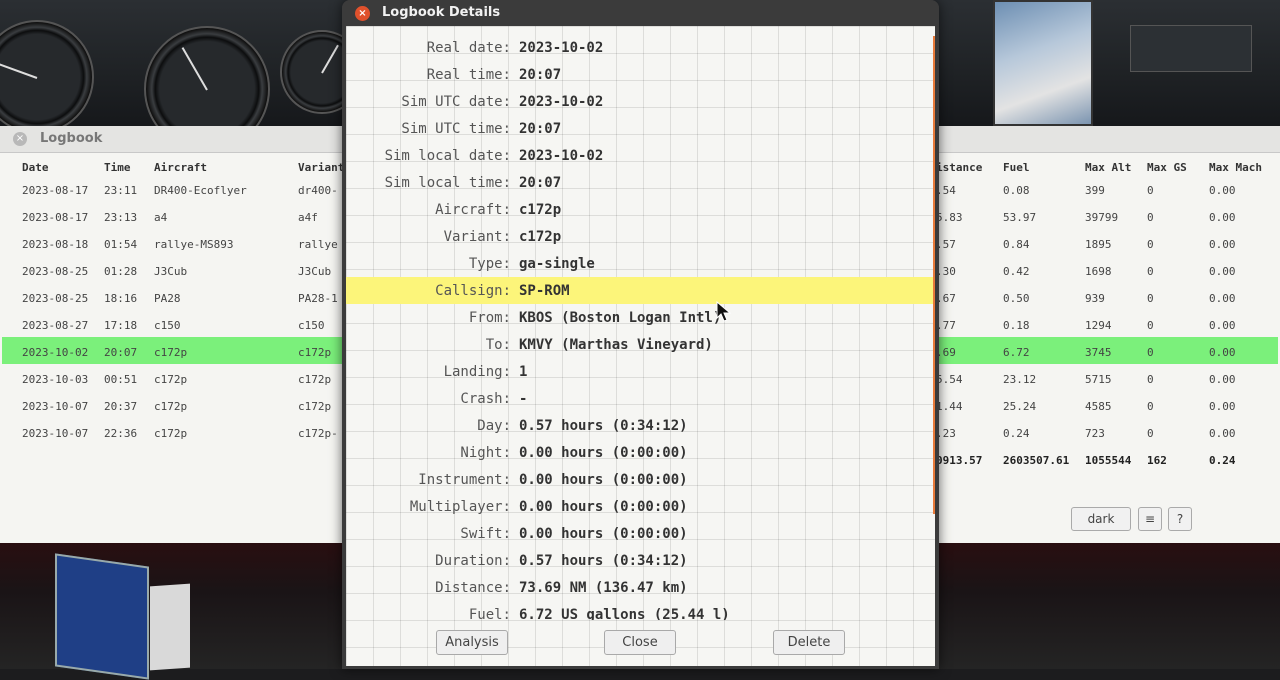  Describe the element at coordinates (55, 298) in the screenshot. I see `table-cell: 2023-08-25` at that location.